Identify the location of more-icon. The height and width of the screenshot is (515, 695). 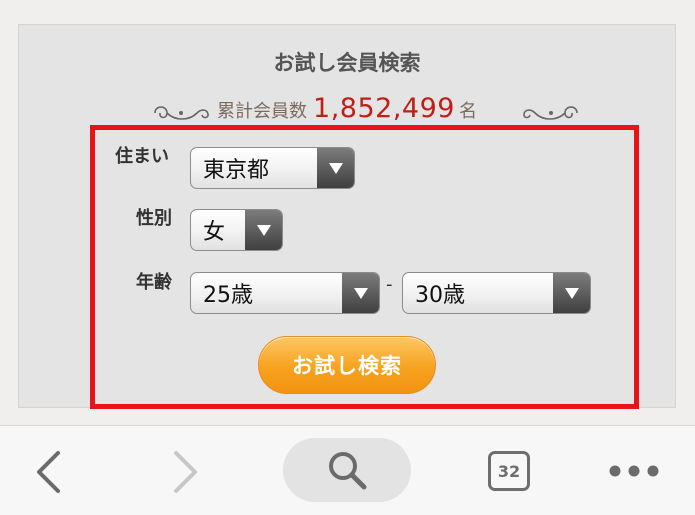
(634, 471).